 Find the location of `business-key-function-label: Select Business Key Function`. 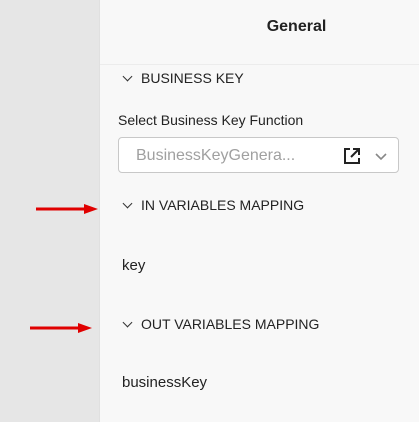

business-key-function-label: Select Business Key Function is located at coordinates (211, 120).